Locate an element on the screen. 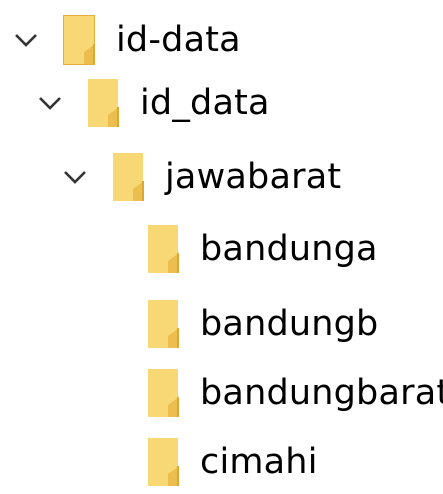 The image size is (443, 494). tree-item-bandungb: bandungb is located at coordinates (262, 324).